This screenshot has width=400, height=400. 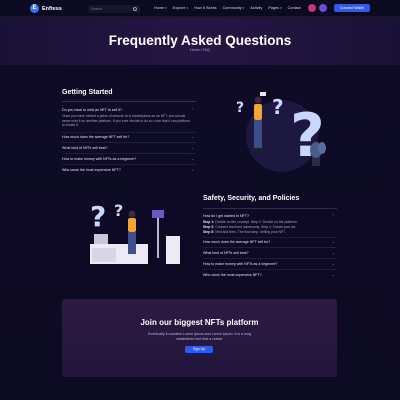 I want to click on section-title-safety: Safety, Security, and Policies, so click(x=251, y=198).